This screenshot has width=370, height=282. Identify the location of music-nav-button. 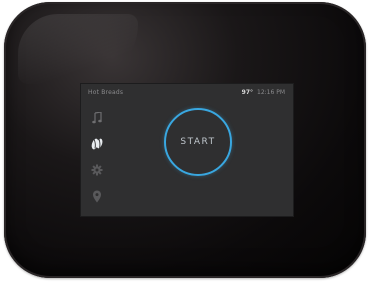
(97, 118).